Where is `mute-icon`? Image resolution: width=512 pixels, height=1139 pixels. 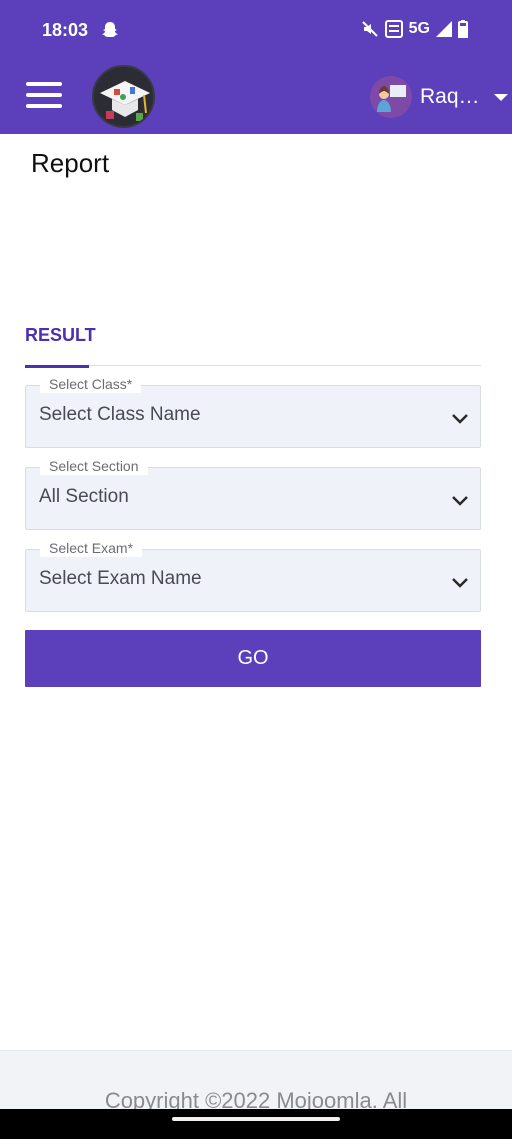 mute-icon is located at coordinates (369, 29).